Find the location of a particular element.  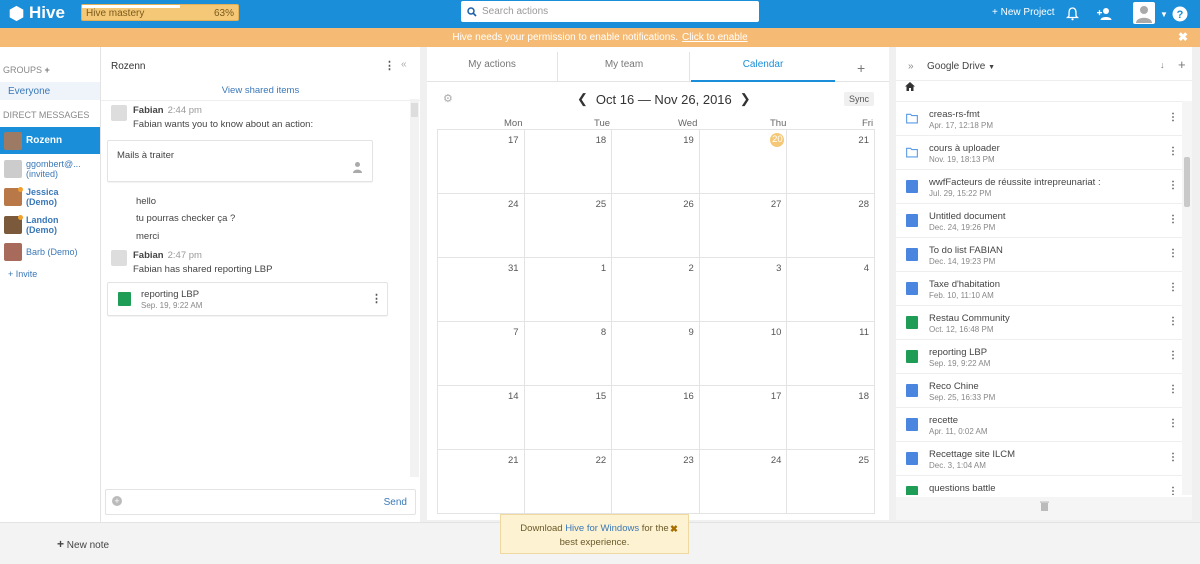

tab-my-actions: My actions is located at coordinates (492, 67).